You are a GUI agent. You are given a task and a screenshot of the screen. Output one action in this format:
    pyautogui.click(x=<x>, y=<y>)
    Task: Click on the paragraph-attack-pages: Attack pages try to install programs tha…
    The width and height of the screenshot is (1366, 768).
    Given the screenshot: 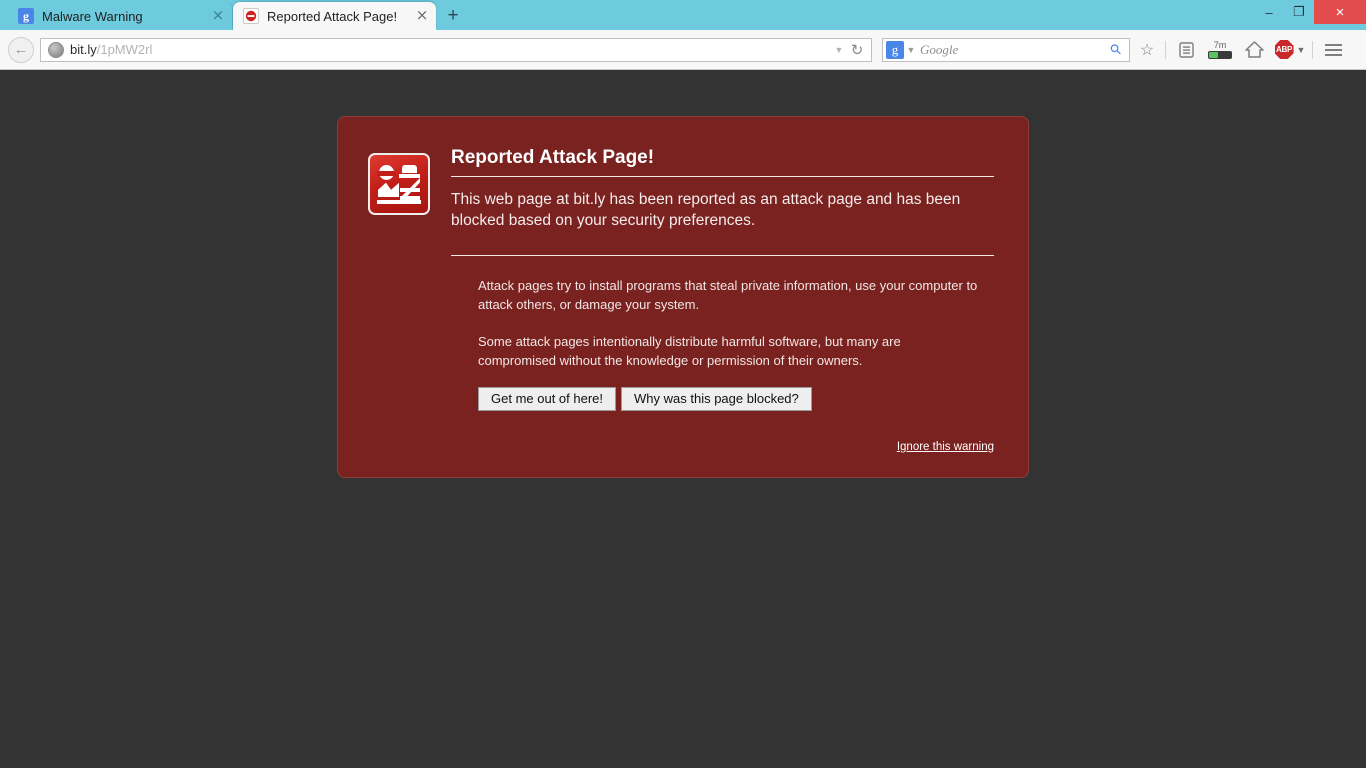 What is the action you would take?
    pyautogui.click(x=728, y=295)
    